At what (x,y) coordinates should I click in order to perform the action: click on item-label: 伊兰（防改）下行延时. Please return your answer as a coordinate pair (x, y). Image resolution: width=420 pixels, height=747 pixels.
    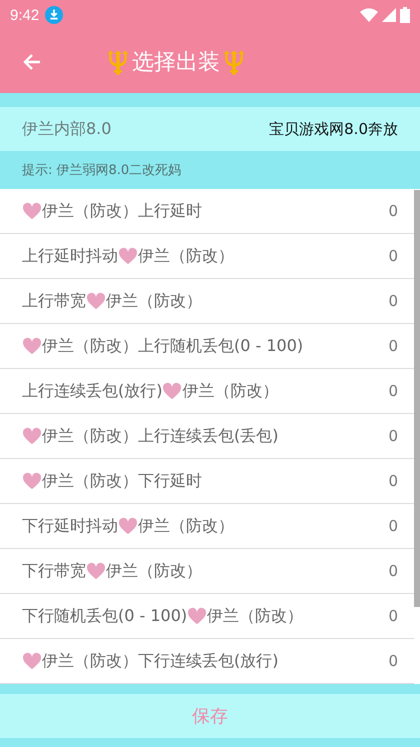
    Looking at the image, I should click on (122, 481).